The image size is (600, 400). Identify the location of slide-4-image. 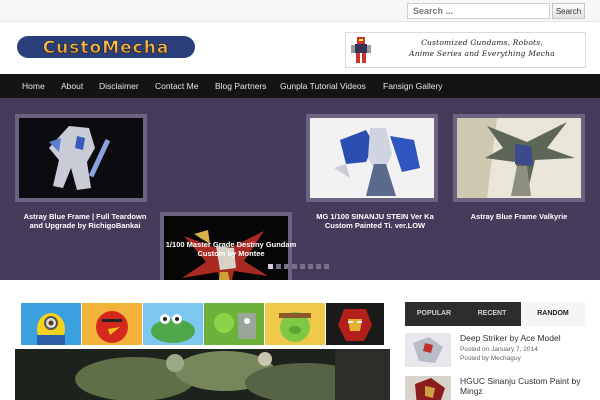
(519, 158).